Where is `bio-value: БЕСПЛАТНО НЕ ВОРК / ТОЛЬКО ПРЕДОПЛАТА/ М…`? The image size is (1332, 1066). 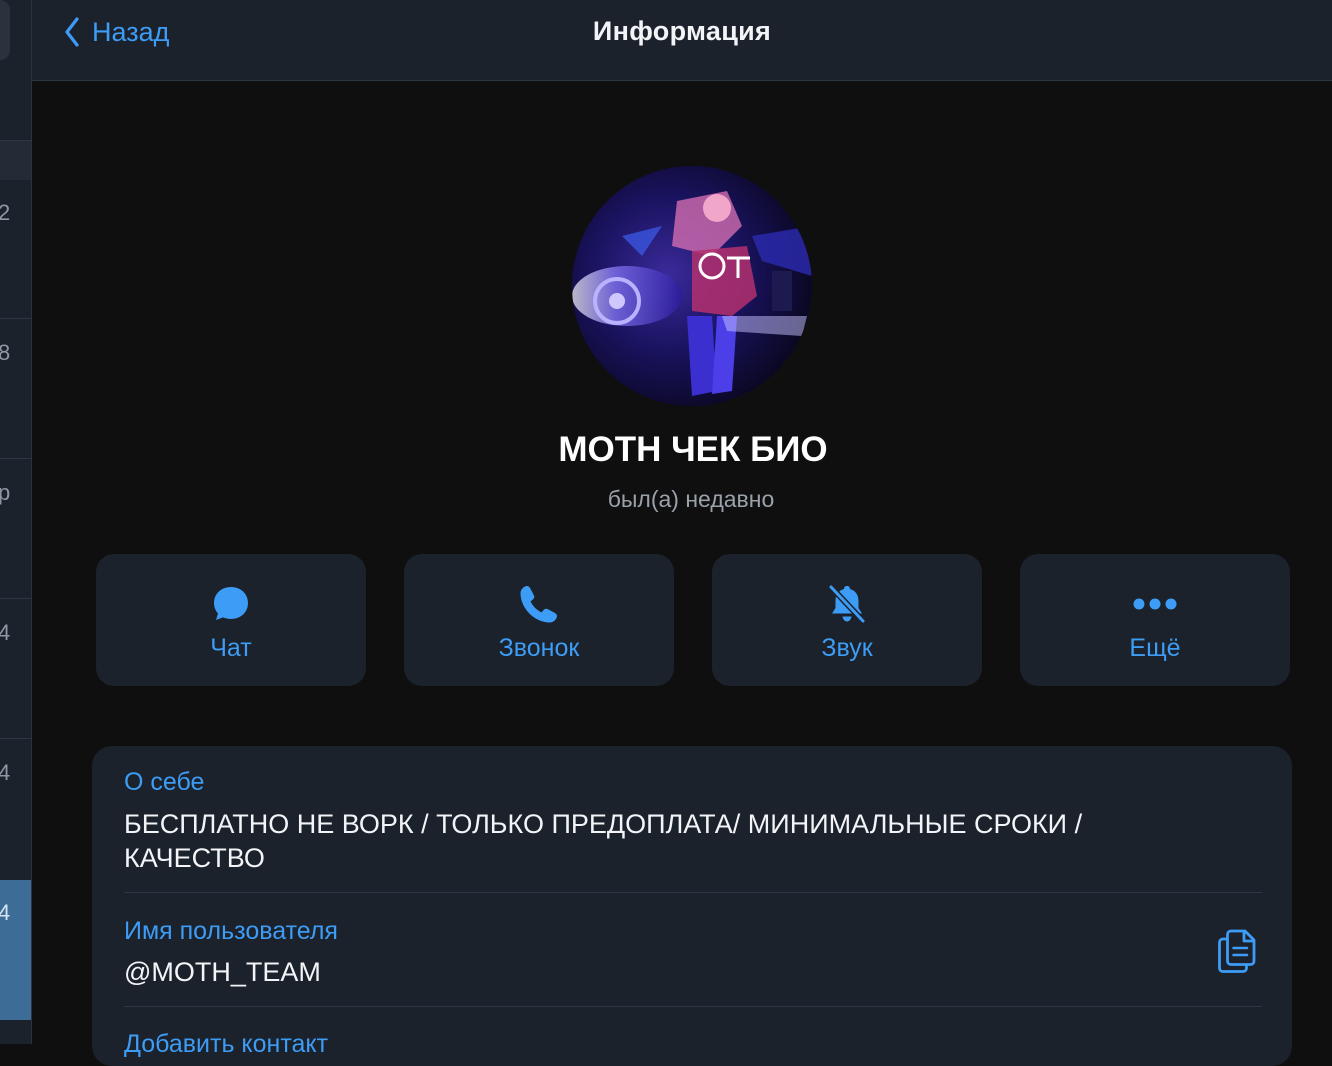 bio-value: БЕСПЛАТНО НЕ ВОРК / ТОЛЬКО ПРЕДОПЛАТА/ М… is located at coordinates (634, 841).